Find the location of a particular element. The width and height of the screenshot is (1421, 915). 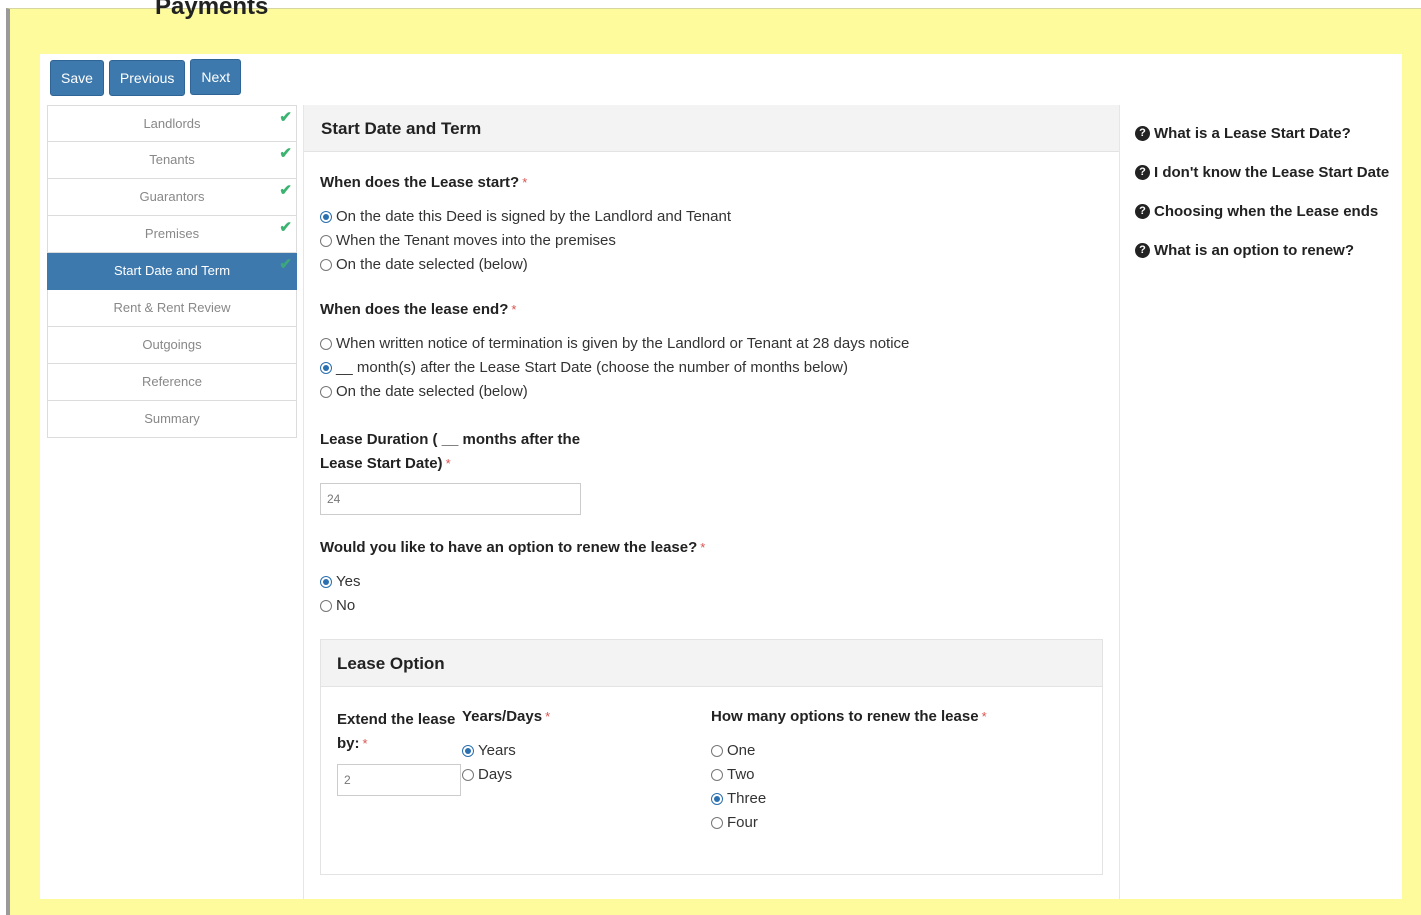

step-label: Landlords is located at coordinates (172, 123).